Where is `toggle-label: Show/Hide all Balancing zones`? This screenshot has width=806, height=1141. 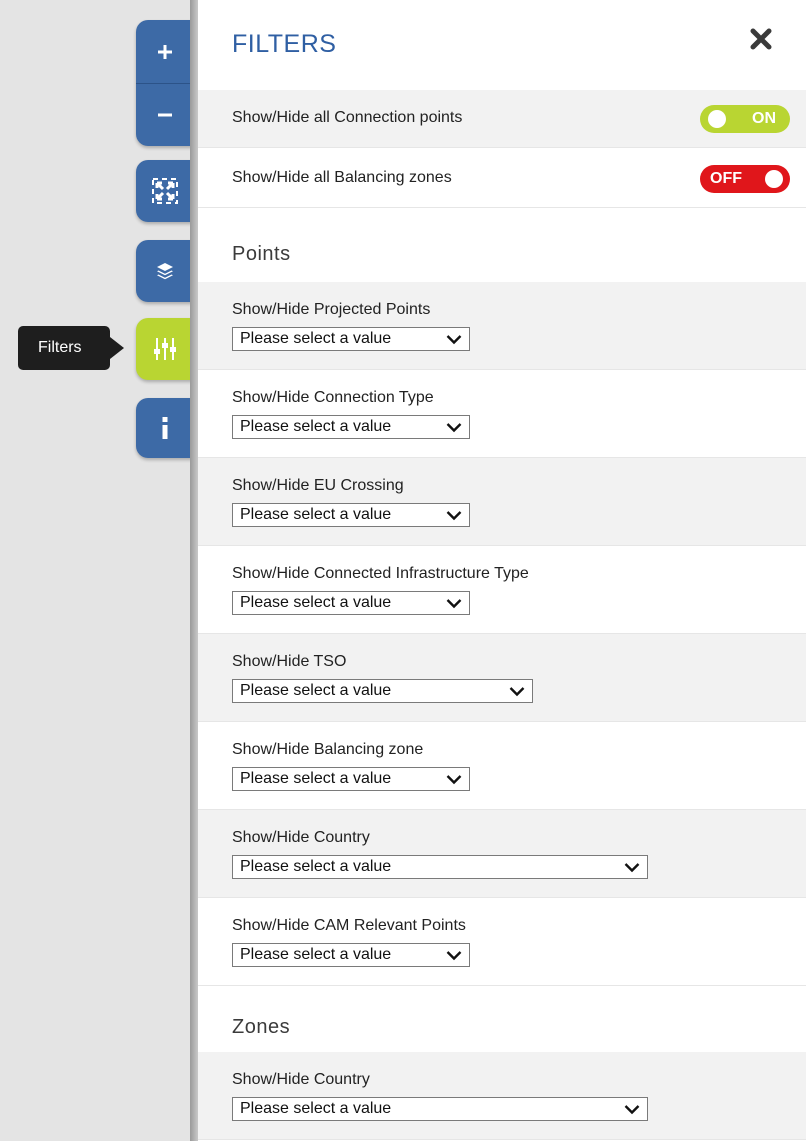 toggle-label: Show/Hide all Balancing zones is located at coordinates (342, 177).